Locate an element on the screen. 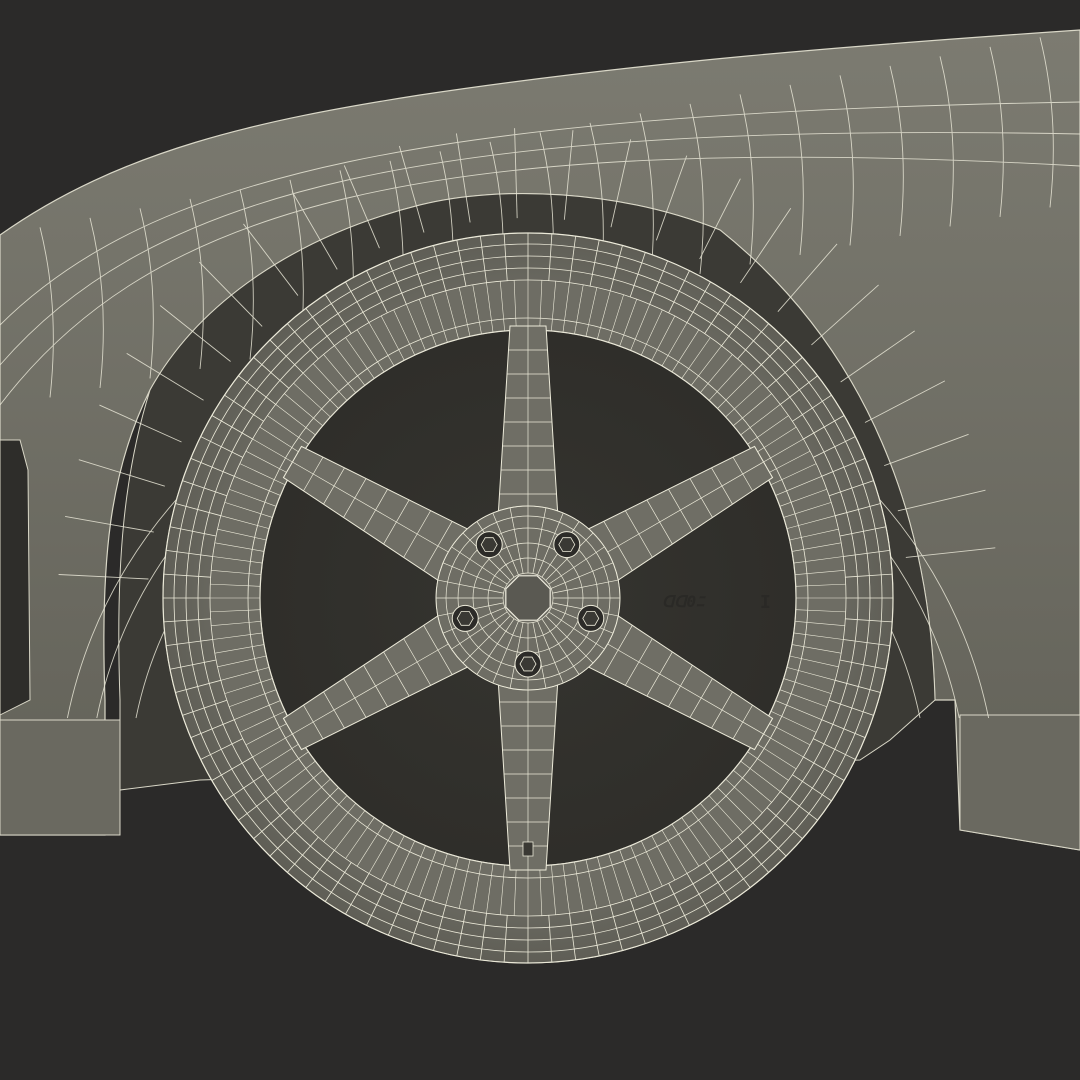 The height and width of the screenshot is (1080, 1080). side-vent is located at coordinates (15, 577).